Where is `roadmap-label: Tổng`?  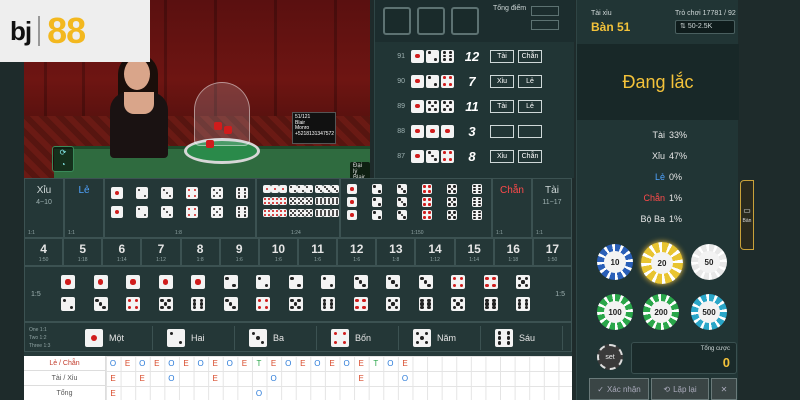 roadmap-label: Tổng is located at coordinates (65, 393).